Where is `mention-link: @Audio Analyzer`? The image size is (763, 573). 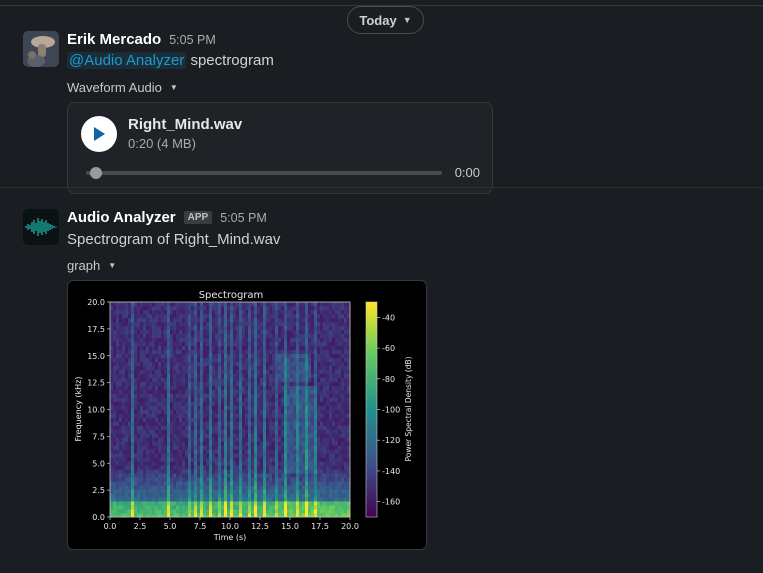 mention-link: @Audio Analyzer is located at coordinates (127, 60).